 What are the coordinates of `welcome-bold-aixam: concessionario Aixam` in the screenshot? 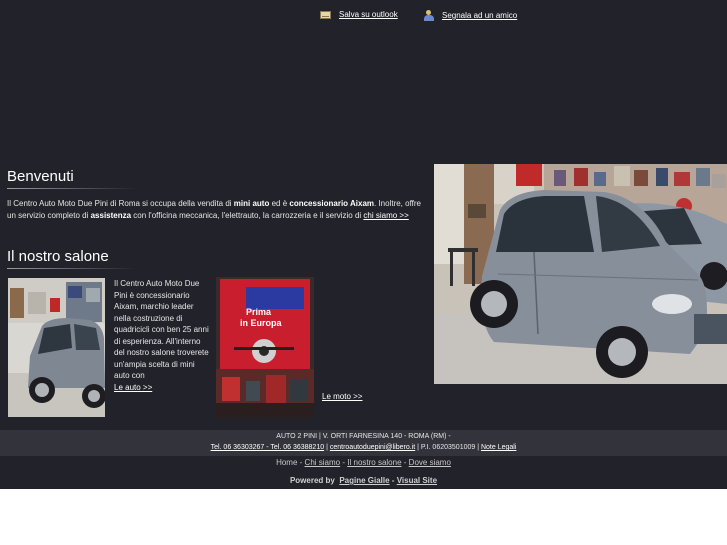 It's located at (331, 203).